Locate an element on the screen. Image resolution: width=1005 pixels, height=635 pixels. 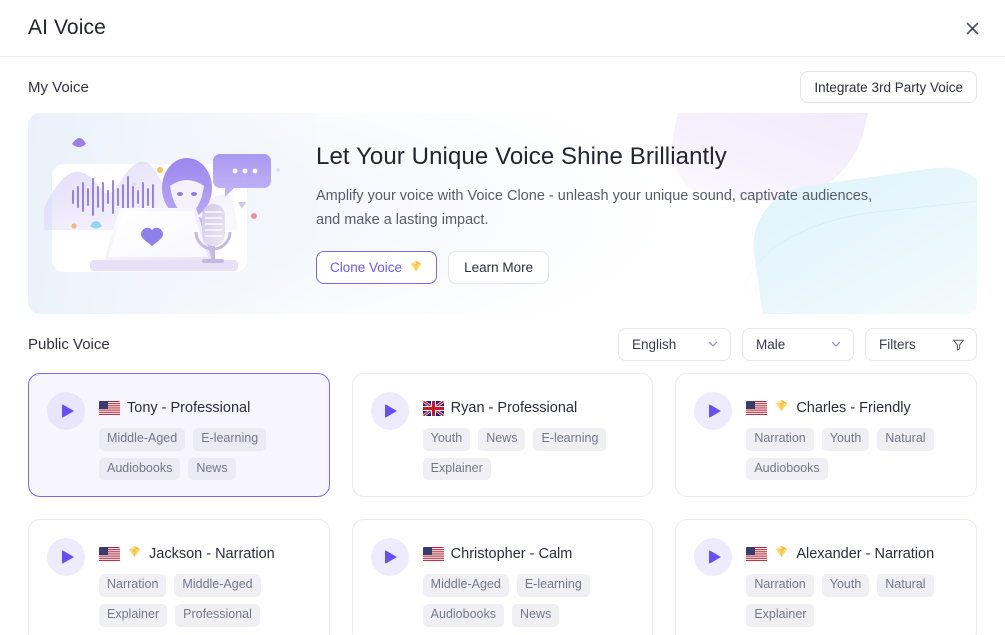
banner-heading: Let Your Unique Voice Shine Brilliantly is located at coordinates (521, 157).